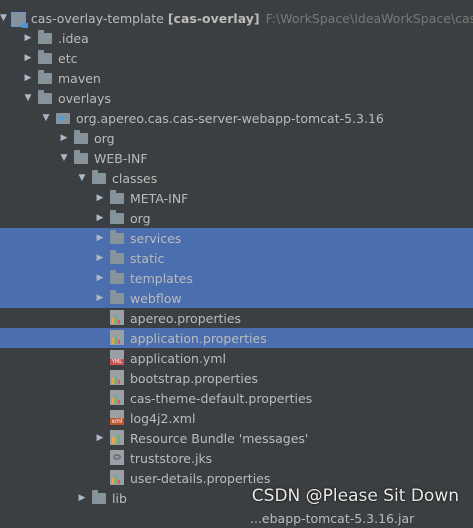  Describe the element at coordinates (121, 158) in the screenshot. I see `tree-row-label: WEB-INF` at that location.